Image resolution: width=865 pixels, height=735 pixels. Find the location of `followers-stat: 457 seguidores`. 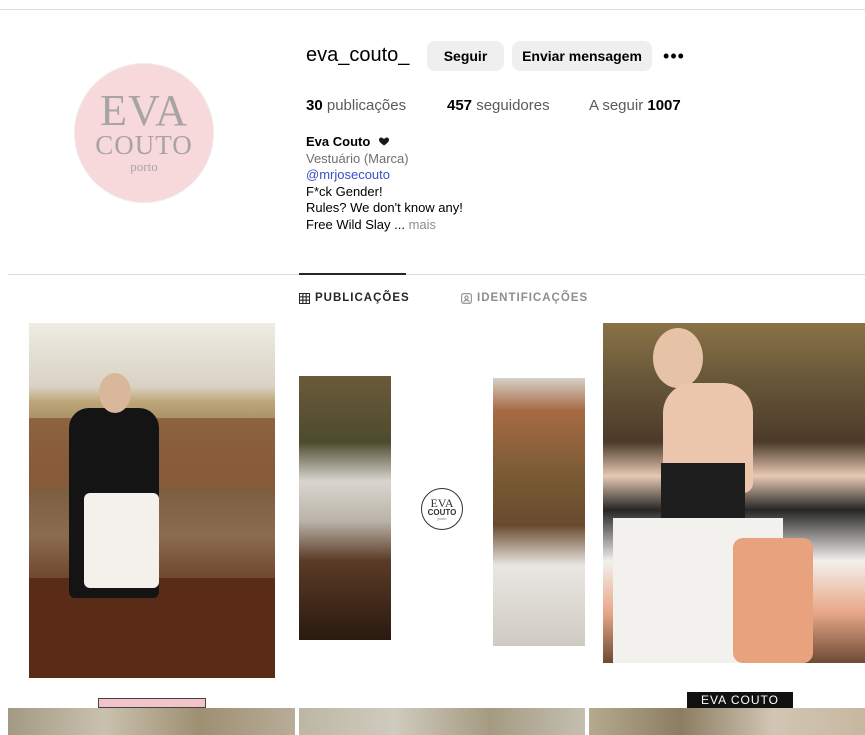

followers-stat: 457 seguidores is located at coordinates (498, 105).